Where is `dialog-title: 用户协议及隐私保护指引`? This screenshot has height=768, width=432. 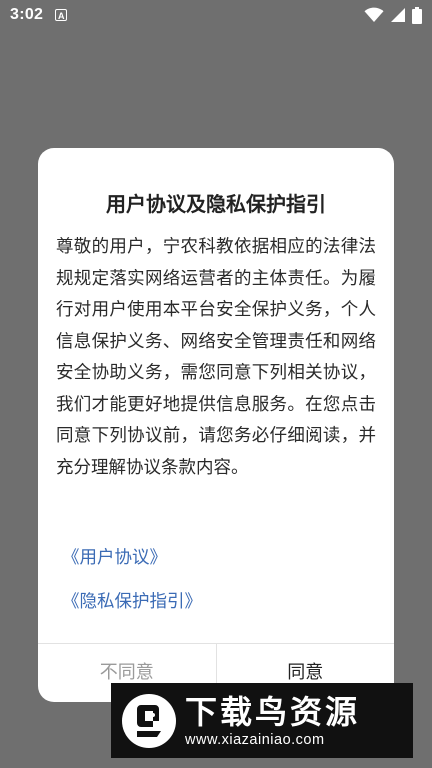
dialog-title: 用户协议及隐私保护指引 is located at coordinates (216, 204).